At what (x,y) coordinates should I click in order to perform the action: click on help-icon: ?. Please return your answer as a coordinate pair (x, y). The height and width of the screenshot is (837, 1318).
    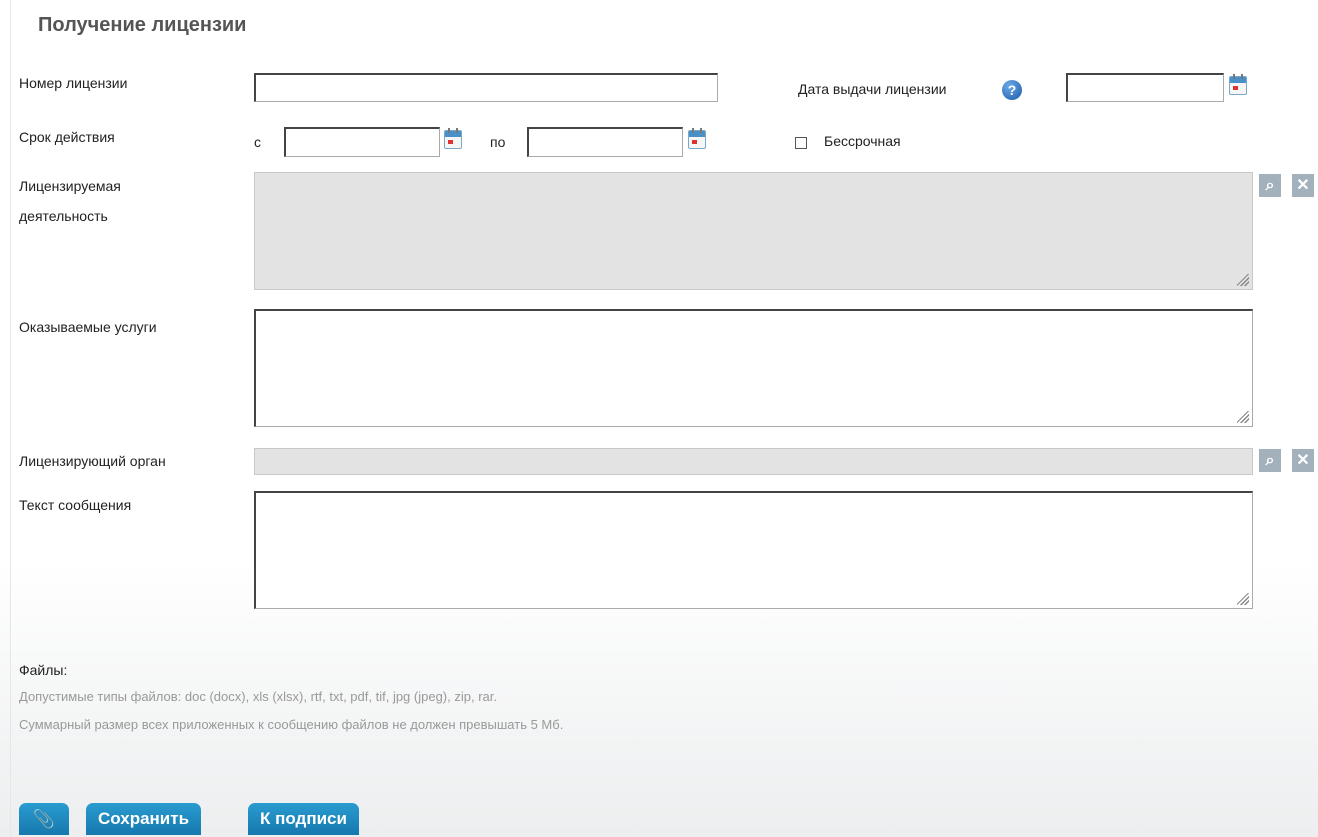
    Looking at the image, I should click on (1012, 90).